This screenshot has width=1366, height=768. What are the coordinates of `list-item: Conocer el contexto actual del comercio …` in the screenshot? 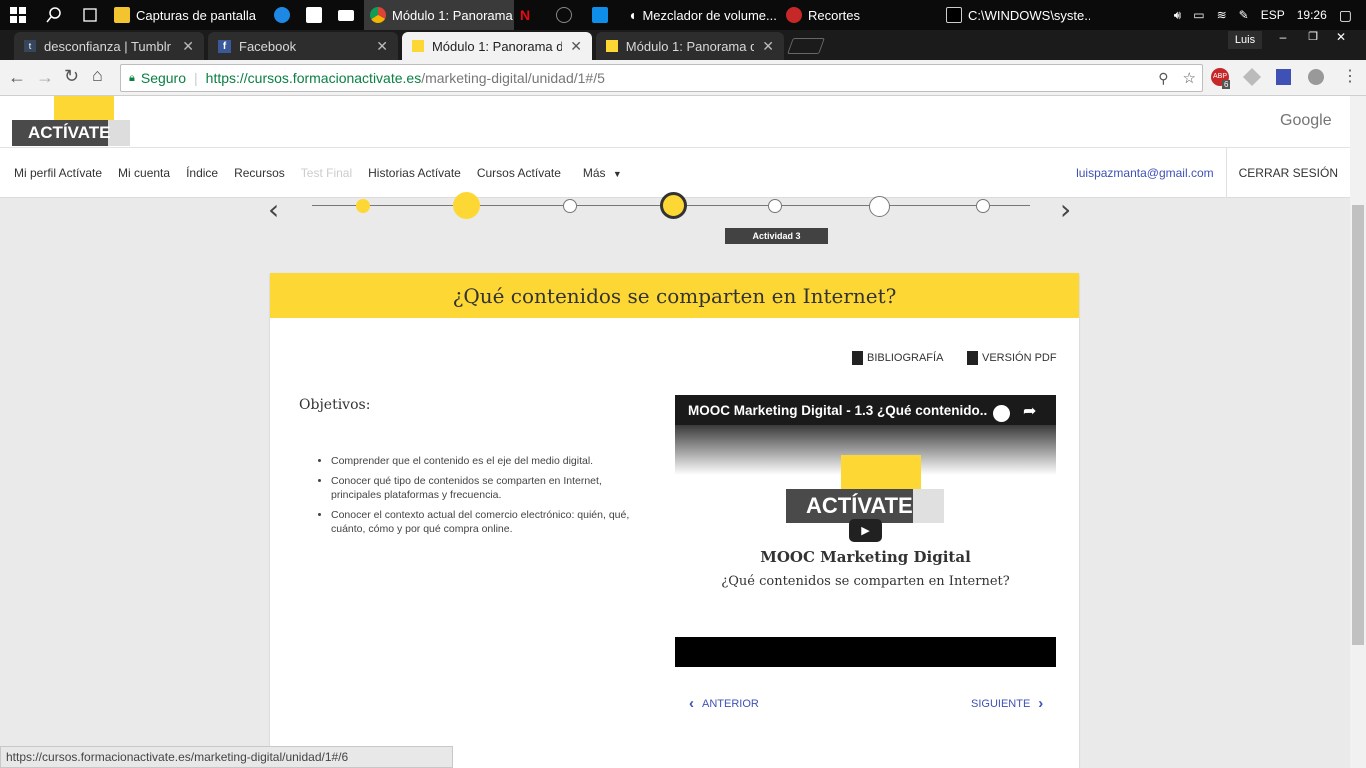 It's located at (491, 522).